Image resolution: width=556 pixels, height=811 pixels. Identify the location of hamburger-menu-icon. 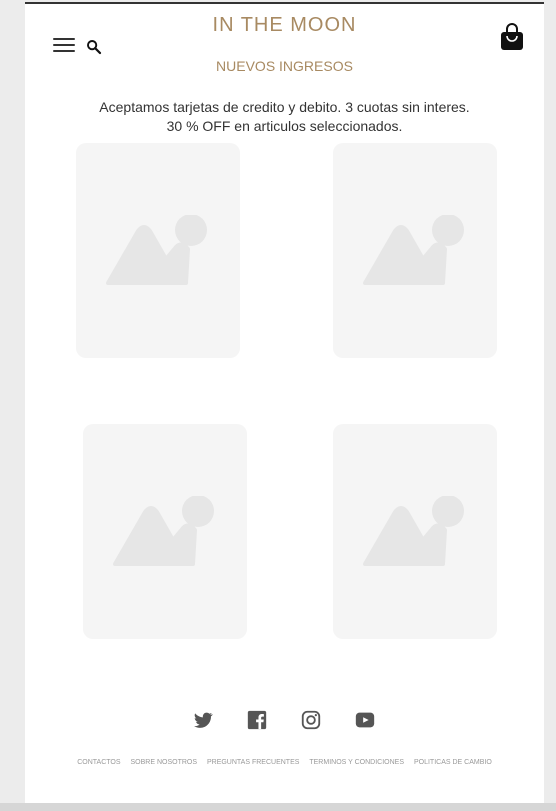
(64, 47).